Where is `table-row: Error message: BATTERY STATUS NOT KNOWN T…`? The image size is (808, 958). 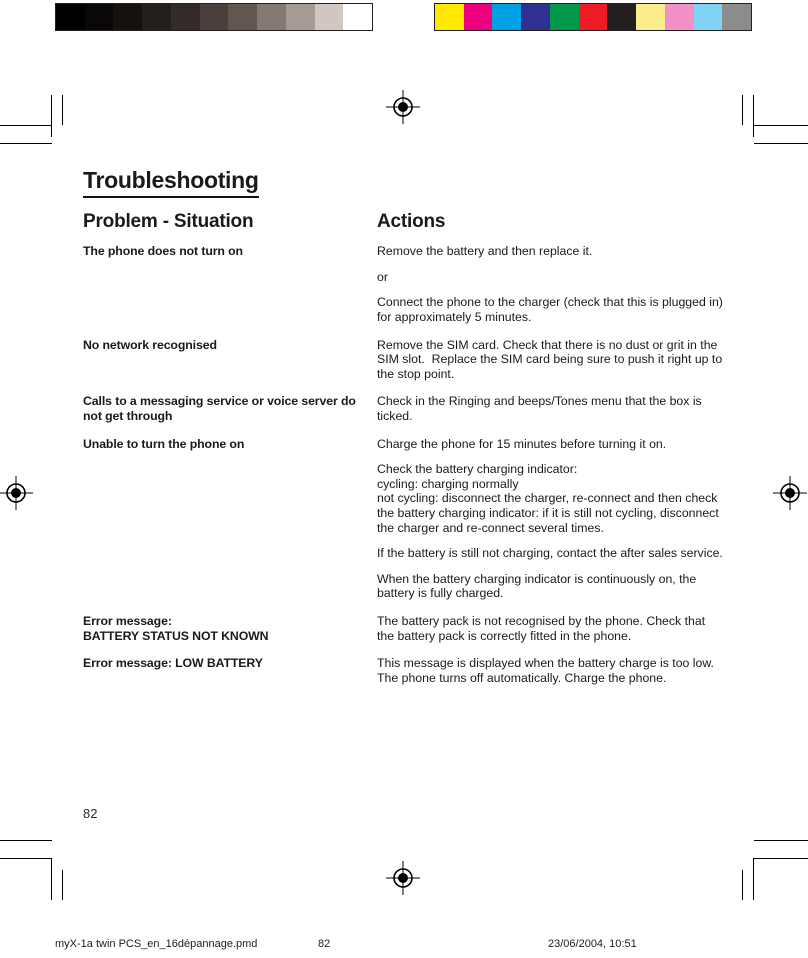
table-row: Error message: BATTERY STATUS NOT KNOWN T… is located at coordinates (404, 635).